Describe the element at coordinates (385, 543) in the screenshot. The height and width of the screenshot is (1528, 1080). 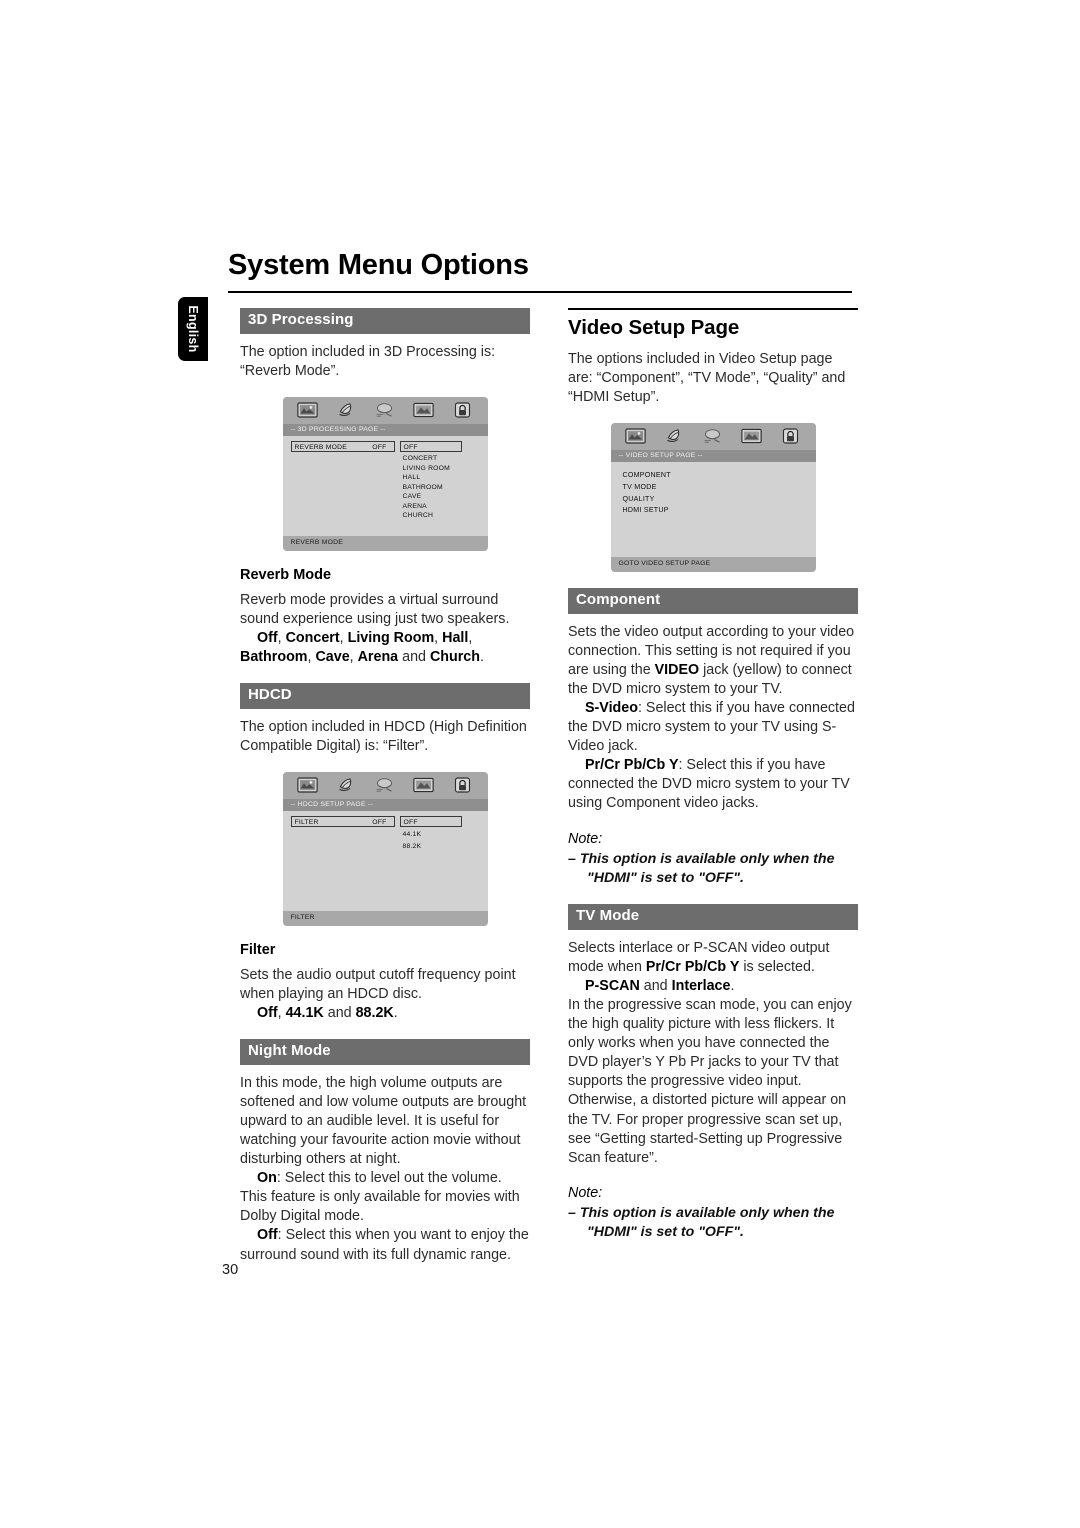
I see `osd-footer: REVERB MODE` at that location.